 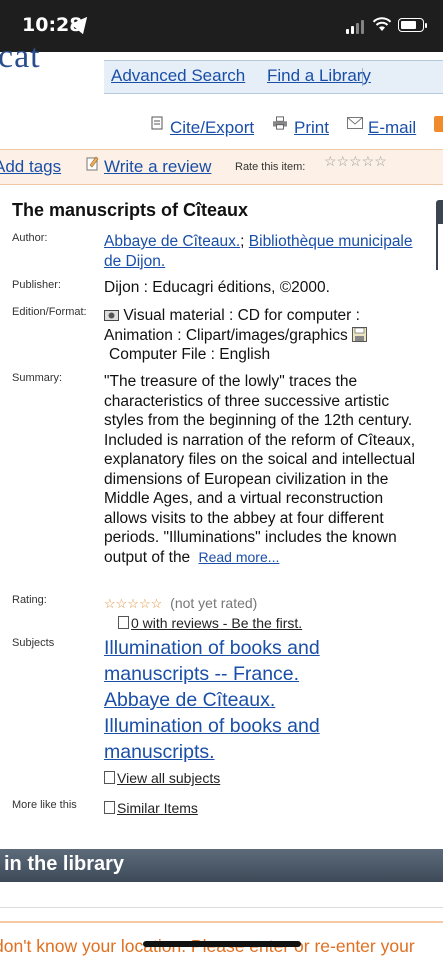 What do you see at coordinates (319, 76) in the screenshot?
I see `find-library-link: Find a Library` at bounding box center [319, 76].